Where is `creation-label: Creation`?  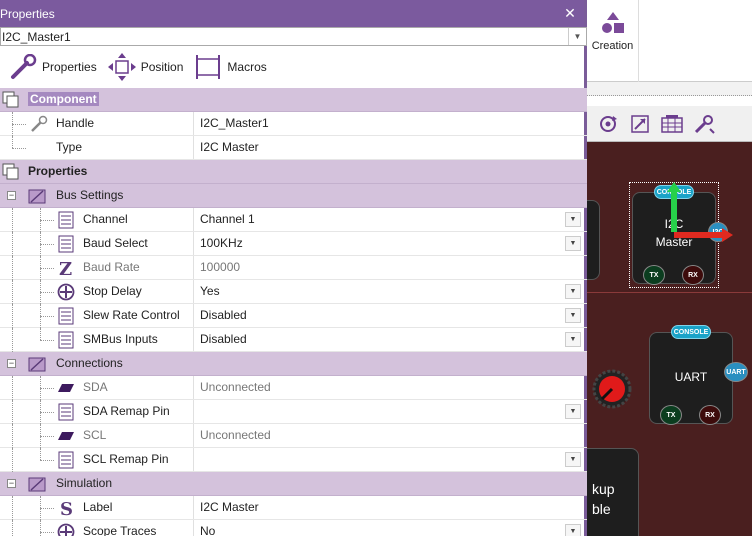
creation-label: Creation is located at coordinates (612, 46).